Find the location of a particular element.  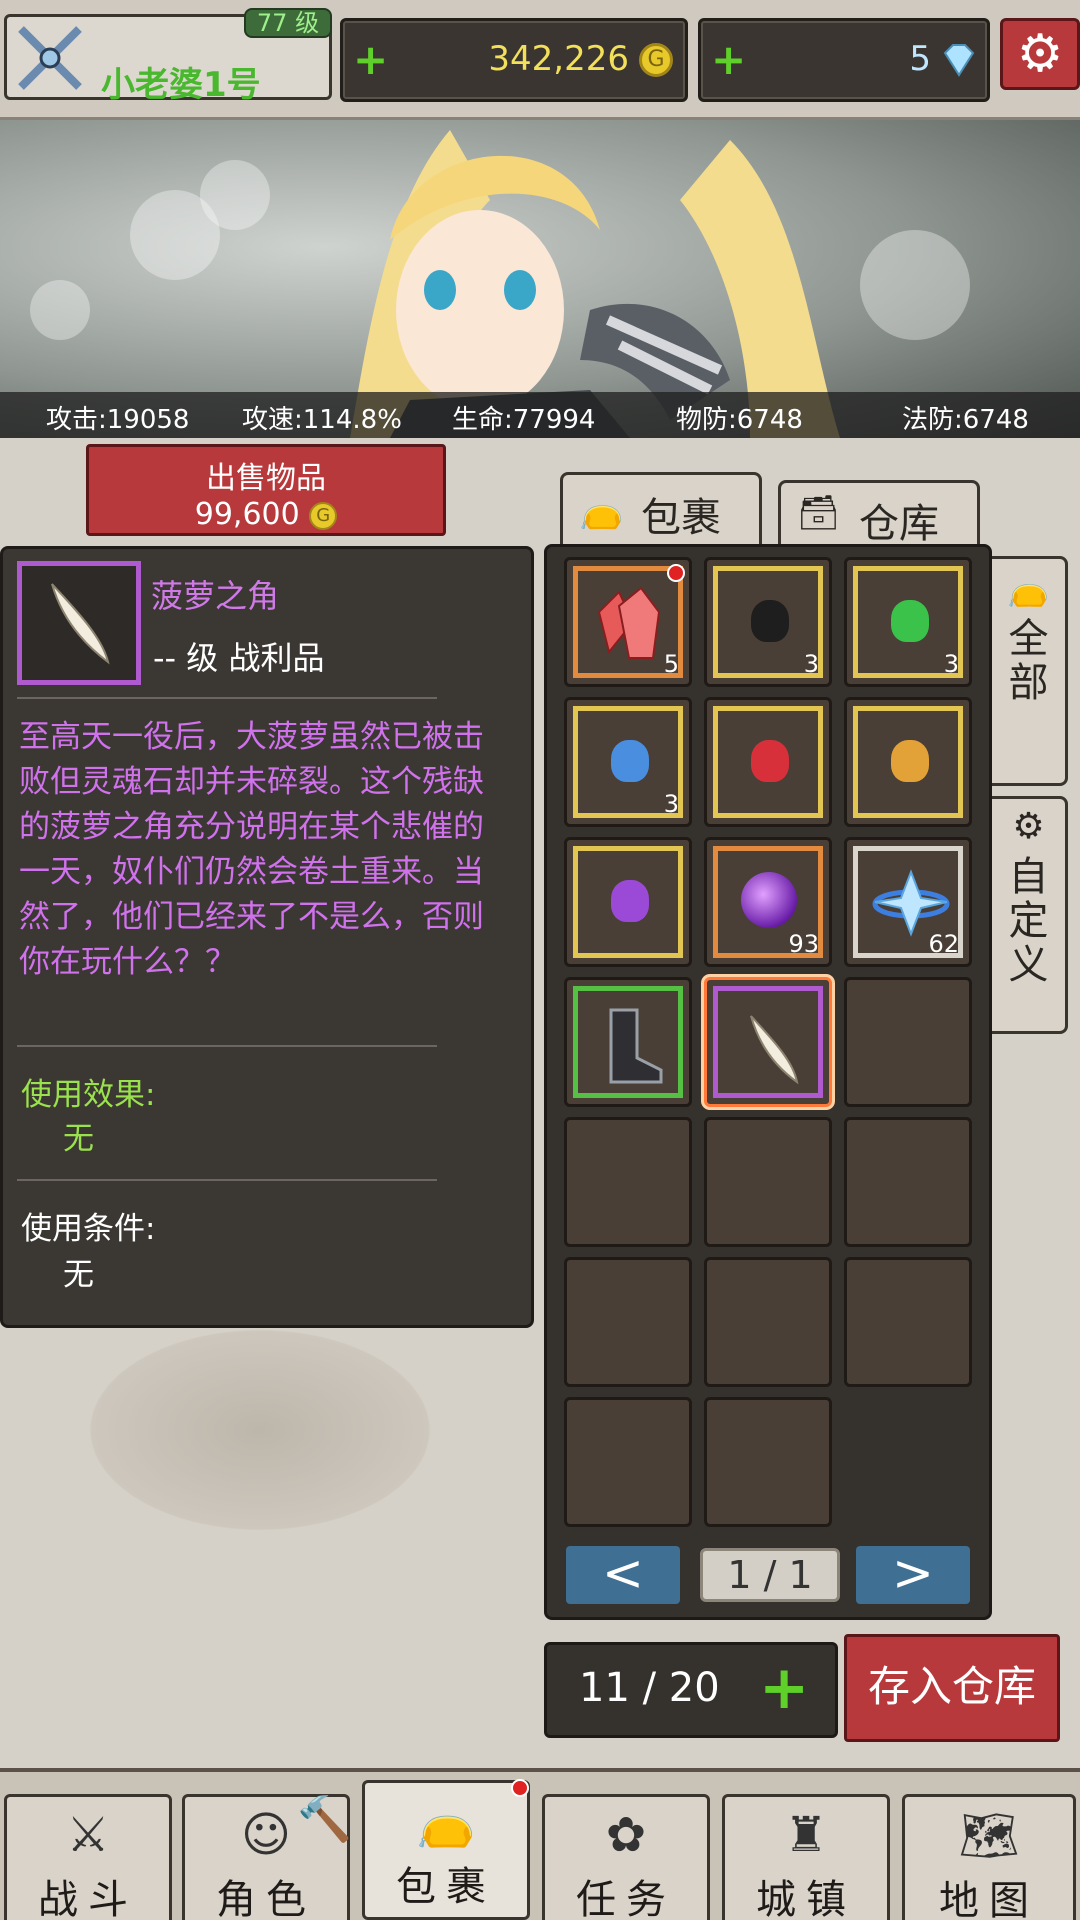

hammer-icon: 🔨 is located at coordinates (324, 1819).